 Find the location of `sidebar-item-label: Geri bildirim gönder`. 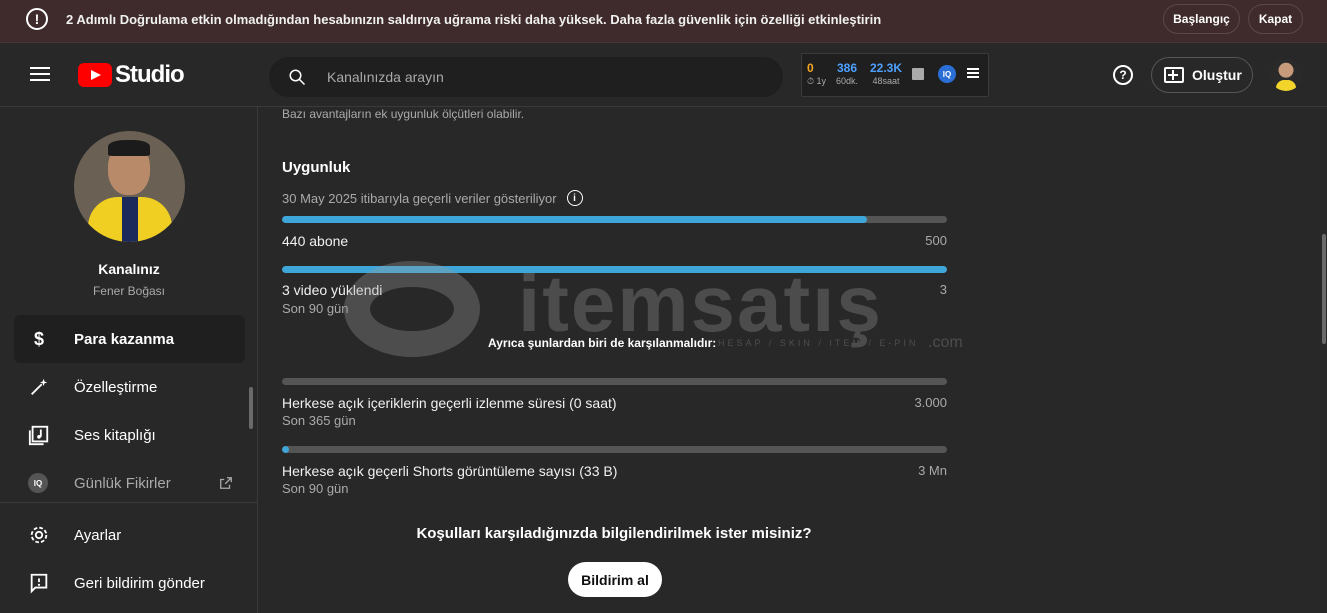

sidebar-item-label: Geri bildirim gönder is located at coordinates (139, 583).